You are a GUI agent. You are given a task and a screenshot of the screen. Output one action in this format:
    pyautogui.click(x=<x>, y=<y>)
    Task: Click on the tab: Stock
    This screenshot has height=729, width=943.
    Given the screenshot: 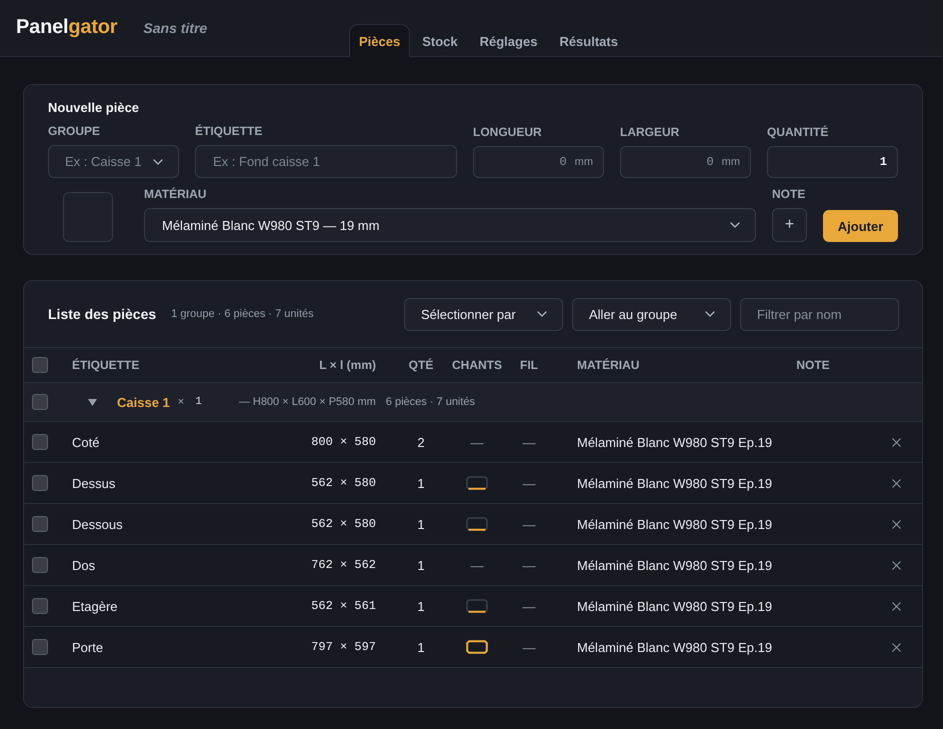 What is the action you would take?
    pyautogui.click(x=440, y=40)
    